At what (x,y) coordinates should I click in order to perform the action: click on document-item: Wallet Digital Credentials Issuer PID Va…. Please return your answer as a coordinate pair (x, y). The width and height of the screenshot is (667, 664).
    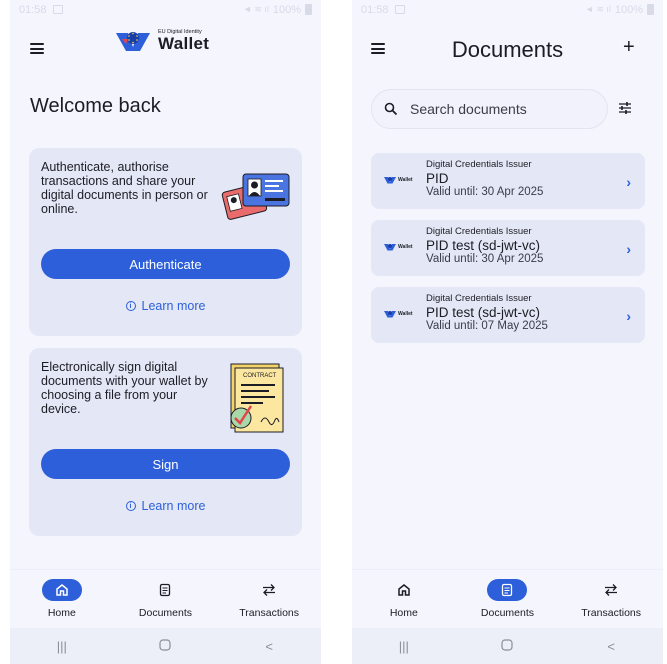
    Looking at the image, I should click on (508, 181).